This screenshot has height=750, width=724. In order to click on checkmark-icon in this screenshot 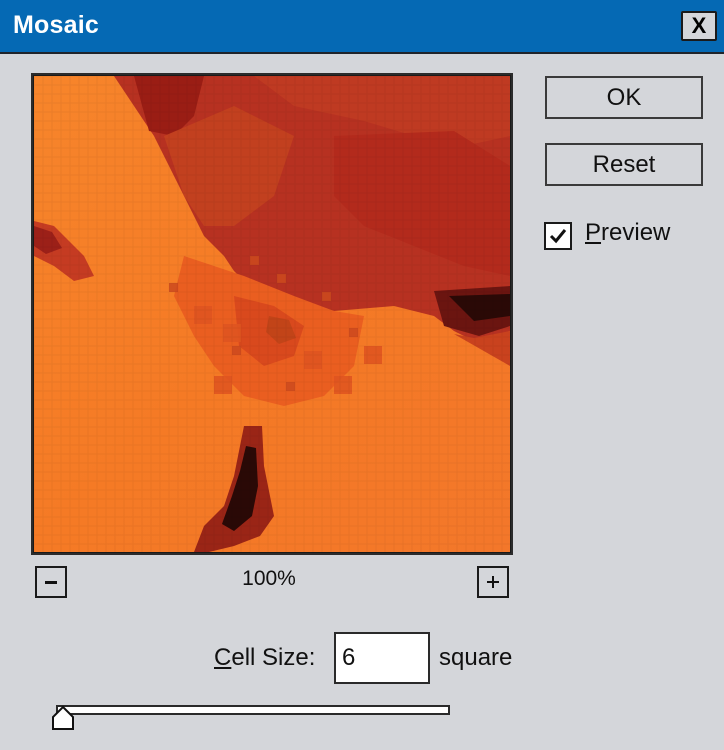, I will do `click(558, 236)`.